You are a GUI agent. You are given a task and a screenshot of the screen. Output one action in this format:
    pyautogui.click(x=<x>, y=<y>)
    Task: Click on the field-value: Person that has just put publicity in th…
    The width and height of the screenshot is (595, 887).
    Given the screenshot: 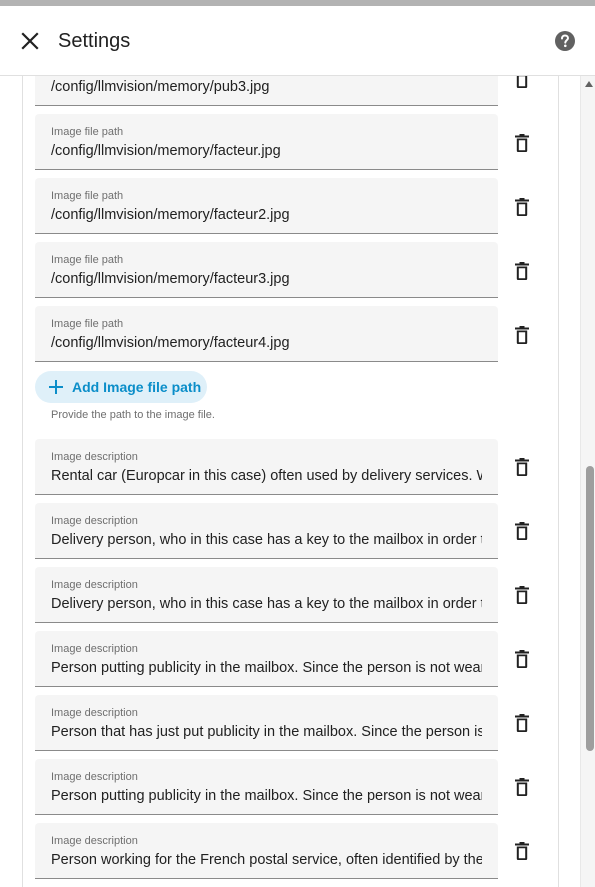 What is the action you would take?
    pyautogui.click(x=266, y=732)
    